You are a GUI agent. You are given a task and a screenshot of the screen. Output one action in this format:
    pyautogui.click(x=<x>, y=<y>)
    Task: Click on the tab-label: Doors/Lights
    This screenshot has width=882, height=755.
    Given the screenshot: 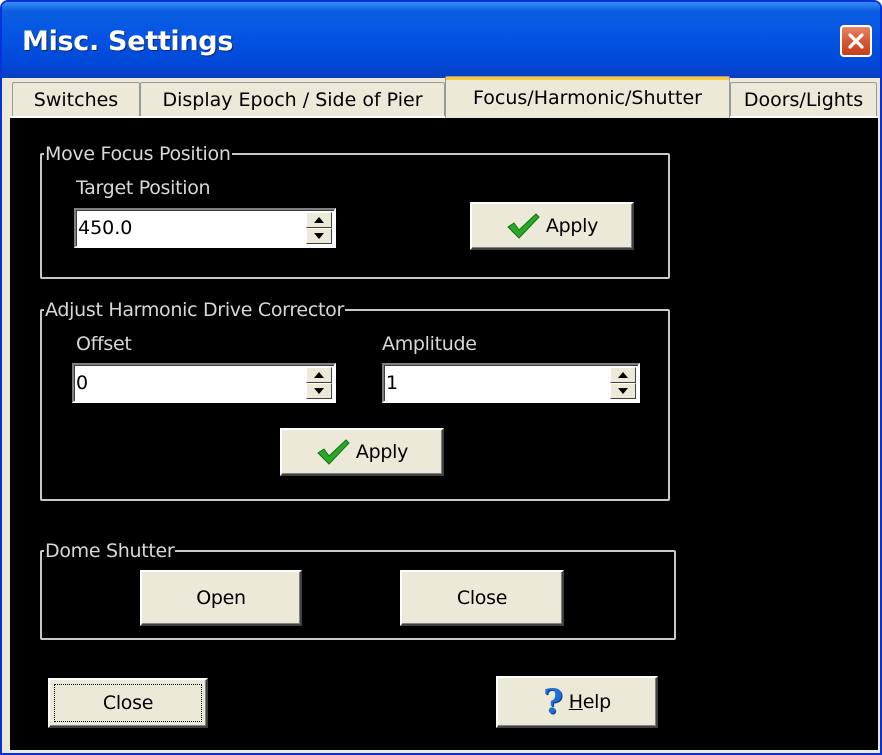 What is the action you would take?
    pyautogui.click(x=803, y=99)
    